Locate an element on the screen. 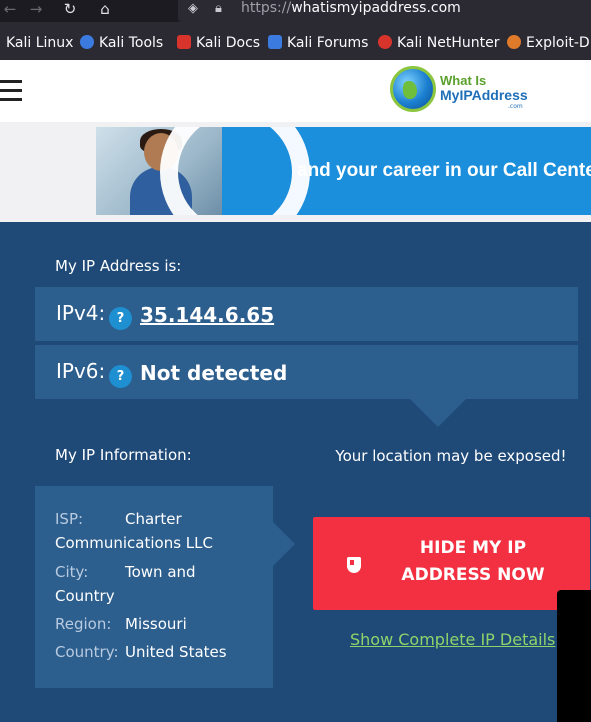 This screenshot has height=722, width=591. bookmark-label: Exploit-DB is located at coordinates (558, 43).